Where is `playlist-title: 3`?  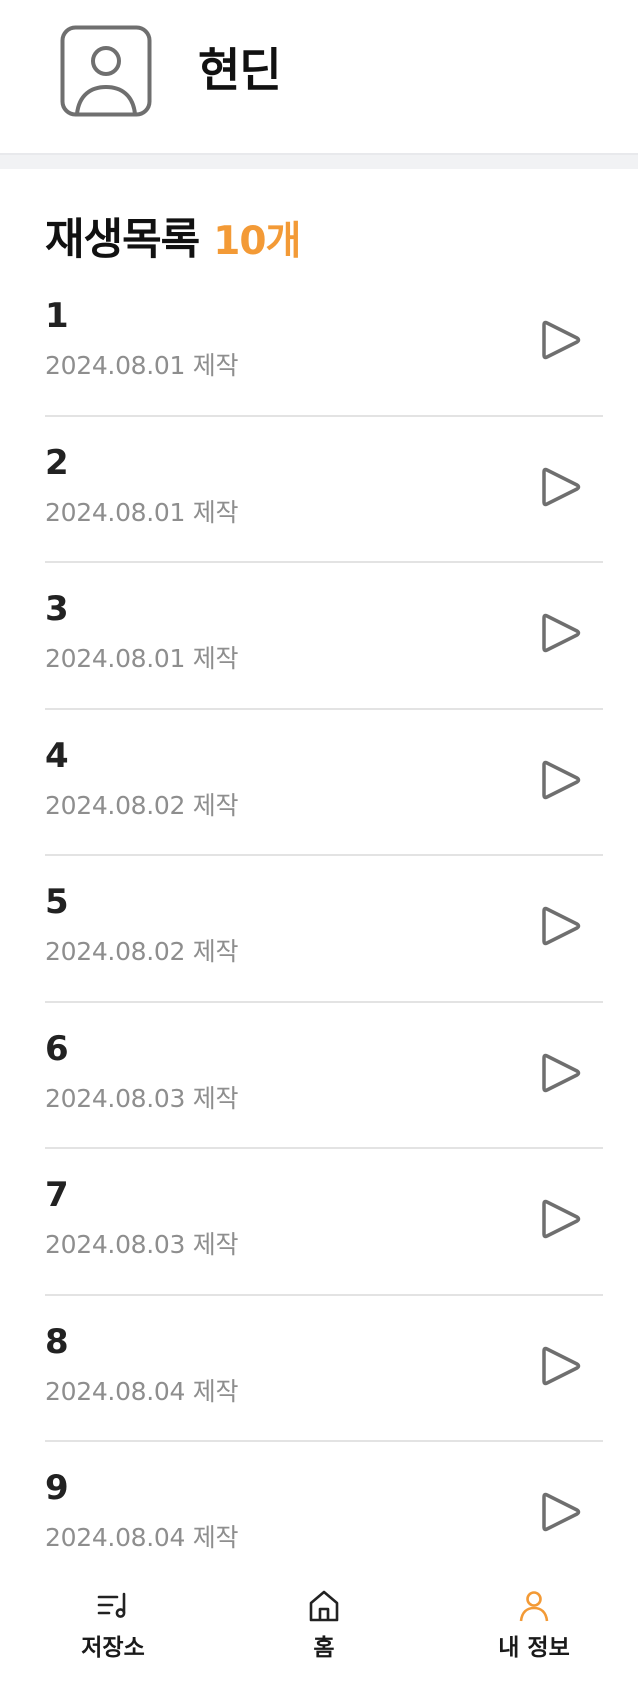 playlist-title: 3 is located at coordinates (57, 609).